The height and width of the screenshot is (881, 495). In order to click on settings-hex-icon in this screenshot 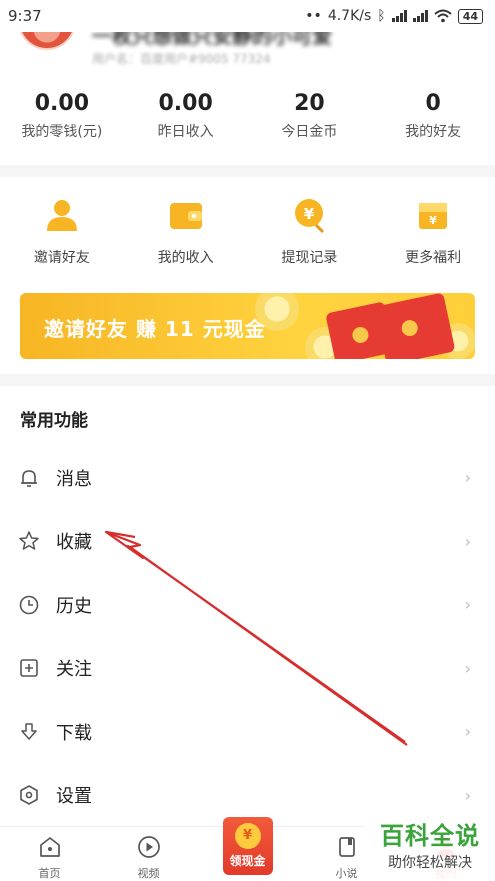, I will do `click(29, 795)`.